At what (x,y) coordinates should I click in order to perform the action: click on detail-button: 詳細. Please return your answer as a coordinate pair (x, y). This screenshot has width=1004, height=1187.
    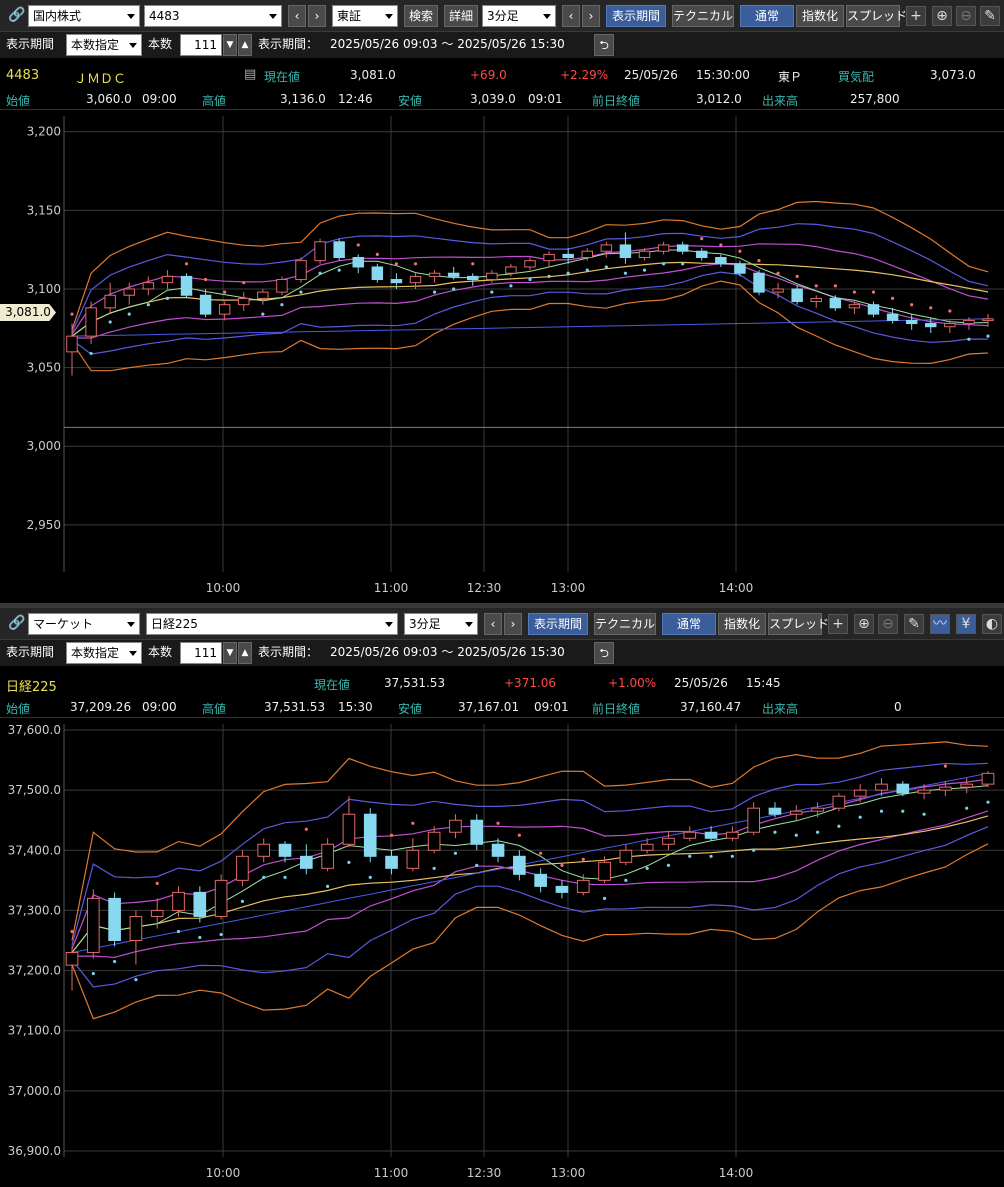
    Looking at the image, I should click on (461, 16).